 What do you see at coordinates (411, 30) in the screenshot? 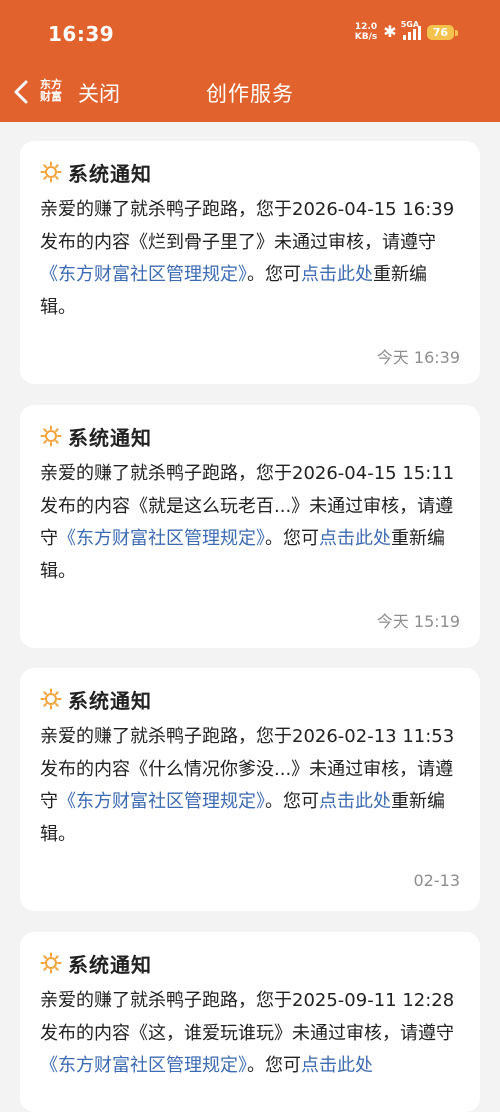
I see `signal-icon: 5GA` at bounding box center [411, 30].